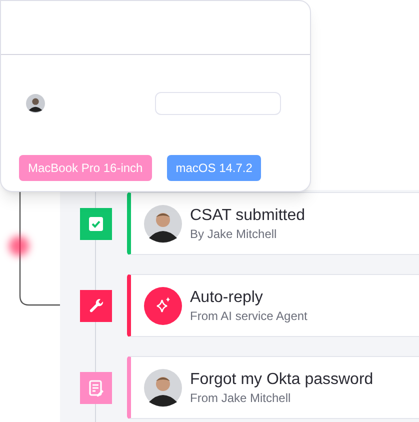 The height and width of the screenshot is (422, 419). What do you see at coordinates (85, 168) in the screenshot?
I see `tag: MacBook Pro 16-inch` at bounding box center [85, 168].